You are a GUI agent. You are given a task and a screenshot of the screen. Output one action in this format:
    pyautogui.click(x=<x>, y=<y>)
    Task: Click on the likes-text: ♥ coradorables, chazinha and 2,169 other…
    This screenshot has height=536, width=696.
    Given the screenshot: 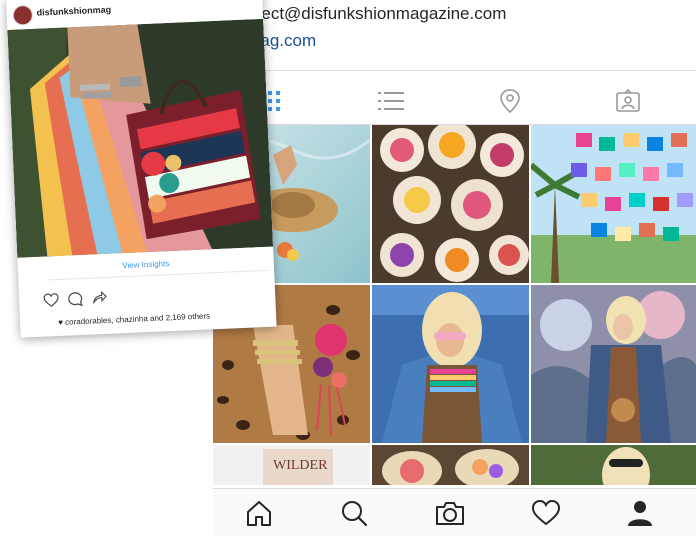 What is the action you would take?
    pyautogui.click(x=134, y=319)
    